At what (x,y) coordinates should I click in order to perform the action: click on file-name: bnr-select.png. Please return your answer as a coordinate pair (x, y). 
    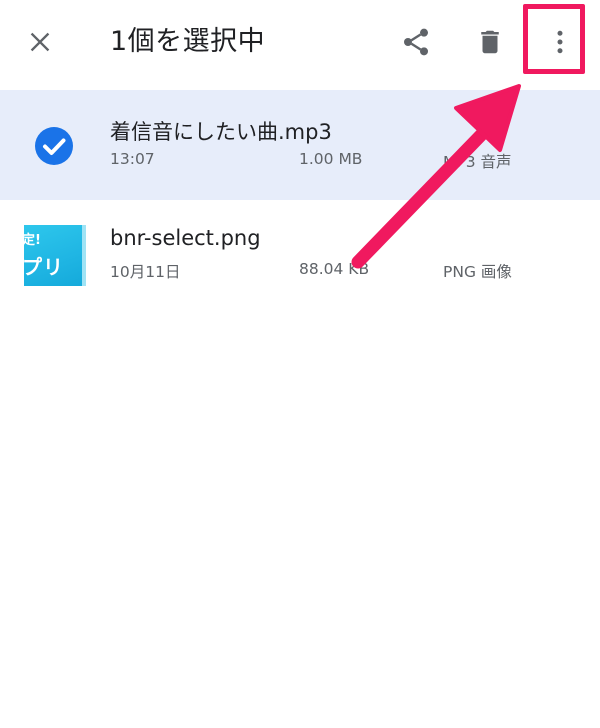
    Looking at the image, I should click on (185, 238).